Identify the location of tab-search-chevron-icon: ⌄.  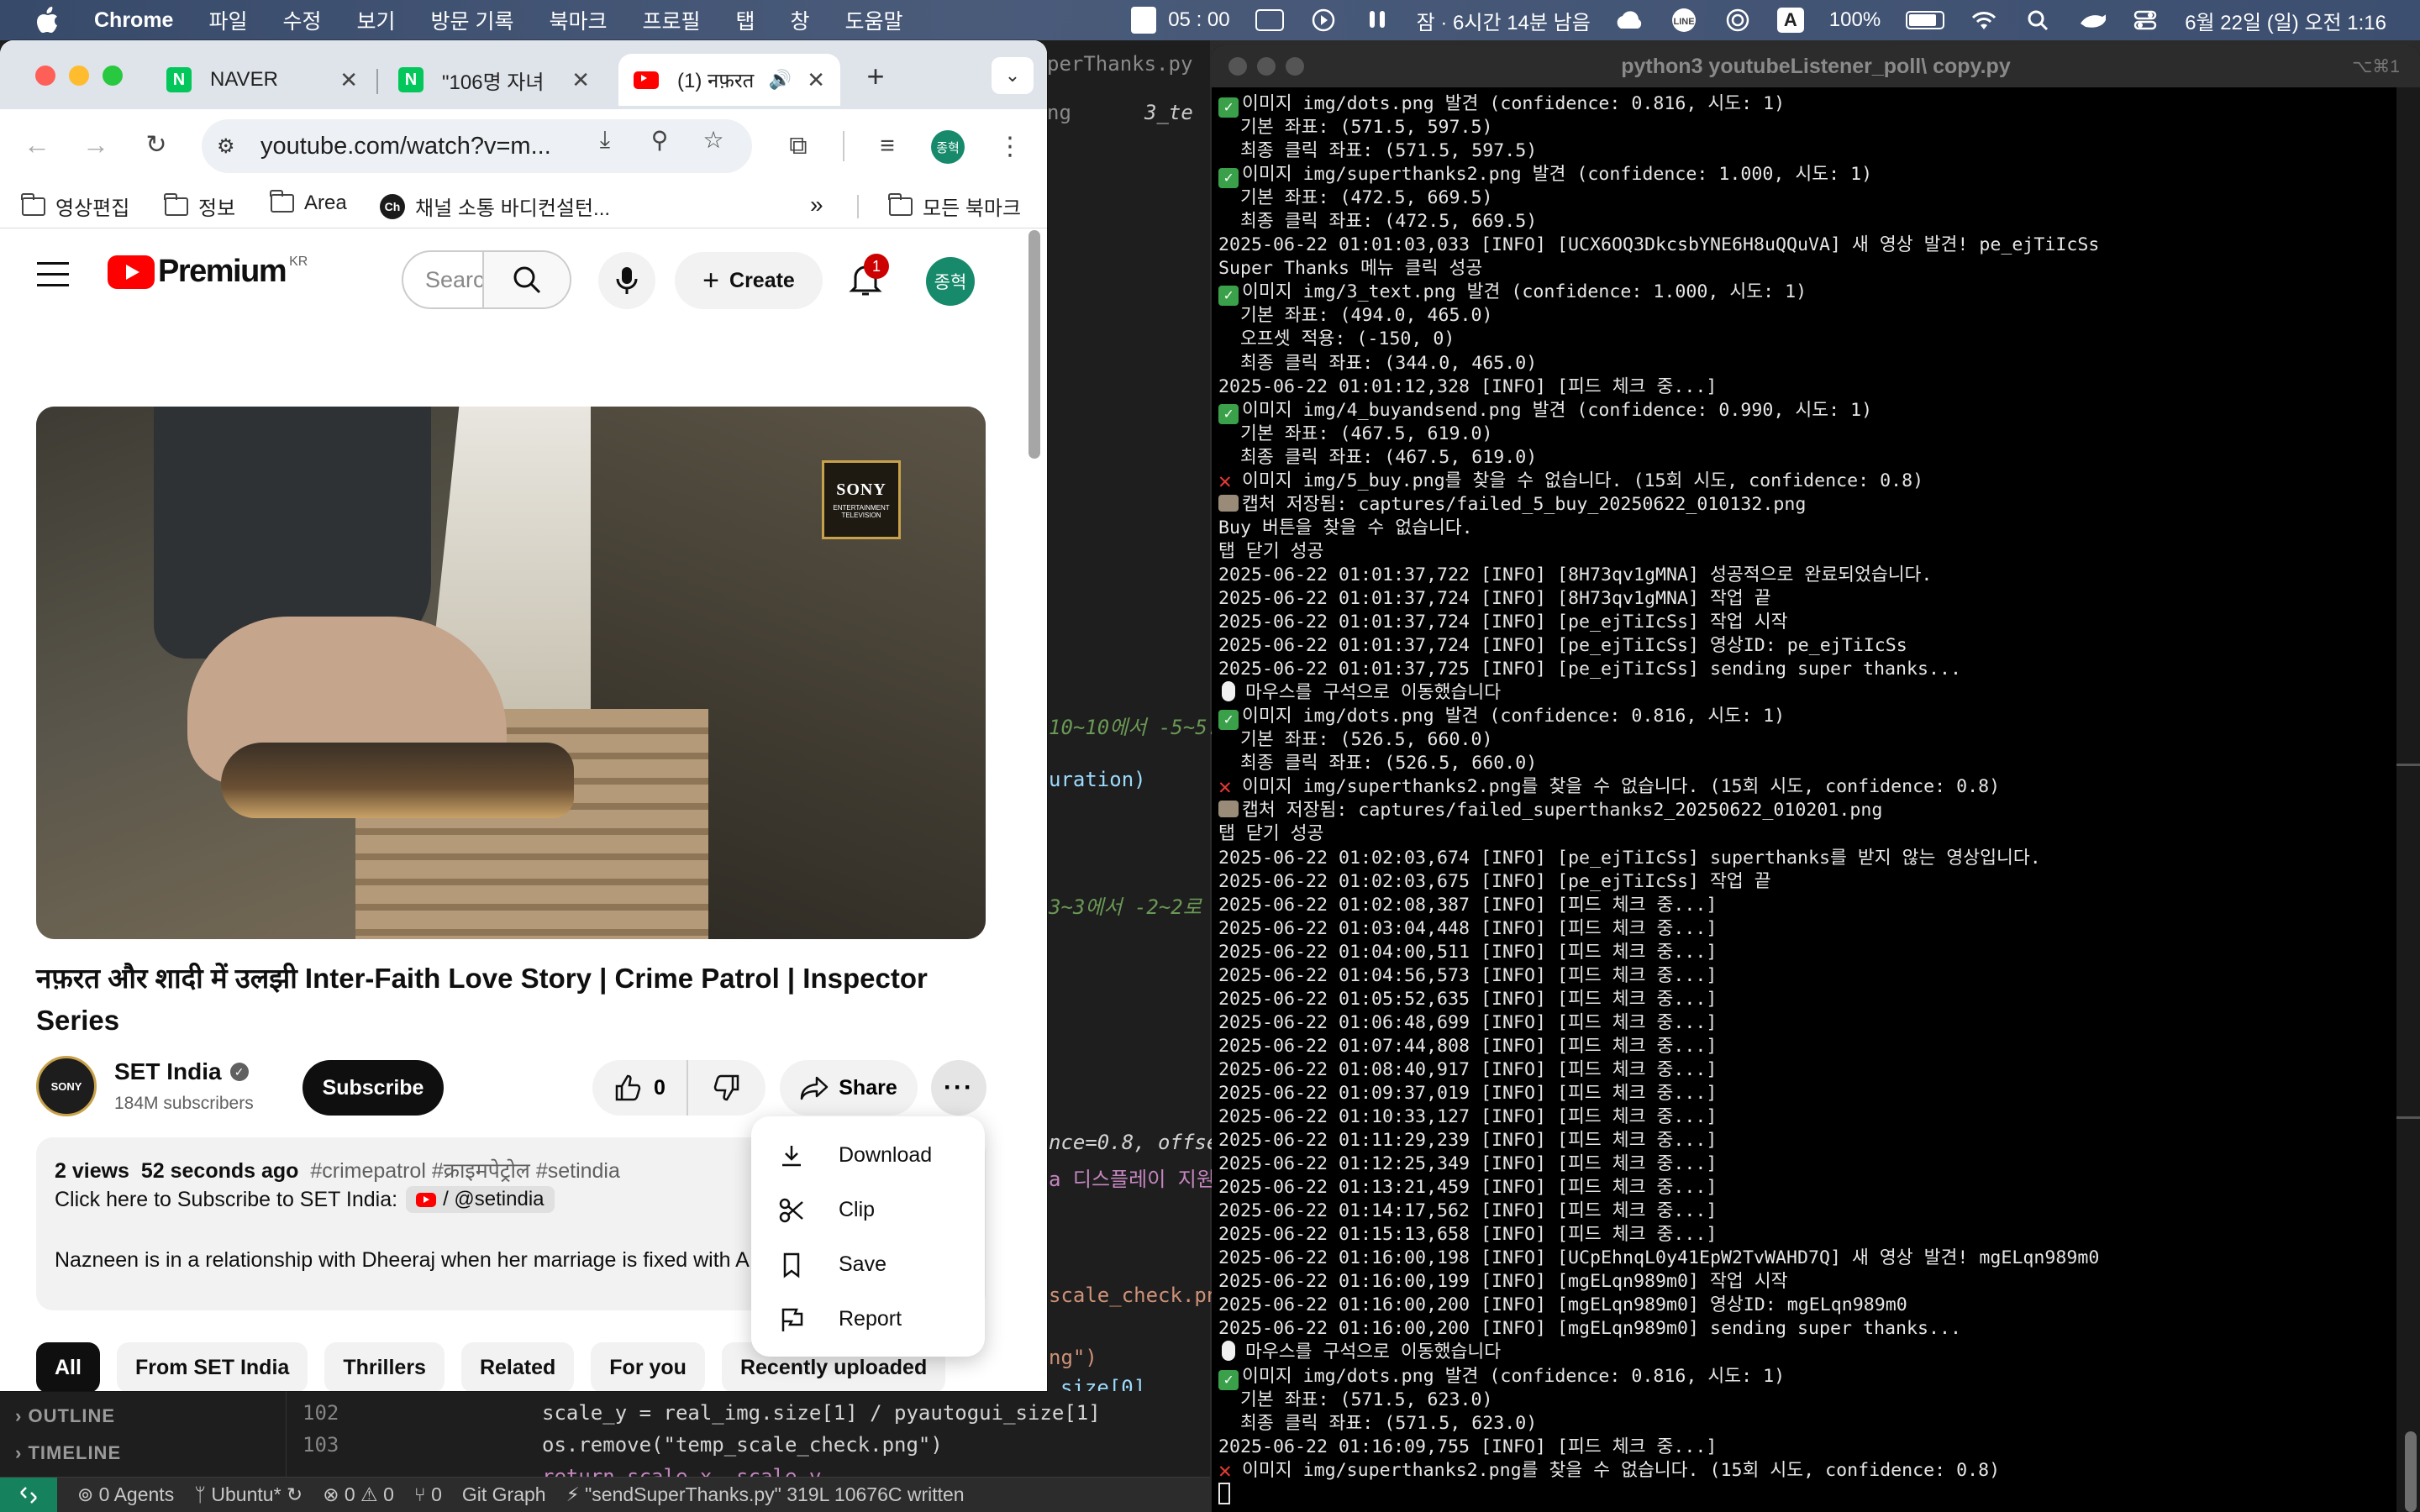
(1013, 75).